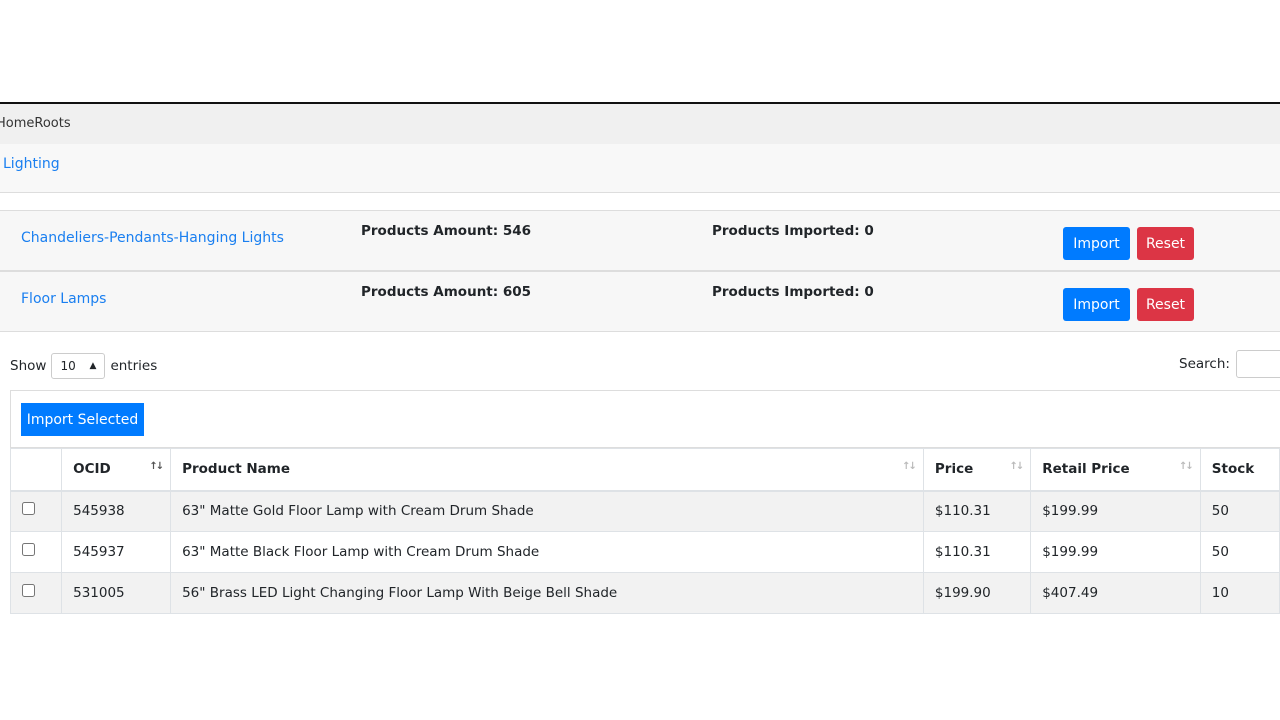  I want to click on page-bottom, so click(640, 668).